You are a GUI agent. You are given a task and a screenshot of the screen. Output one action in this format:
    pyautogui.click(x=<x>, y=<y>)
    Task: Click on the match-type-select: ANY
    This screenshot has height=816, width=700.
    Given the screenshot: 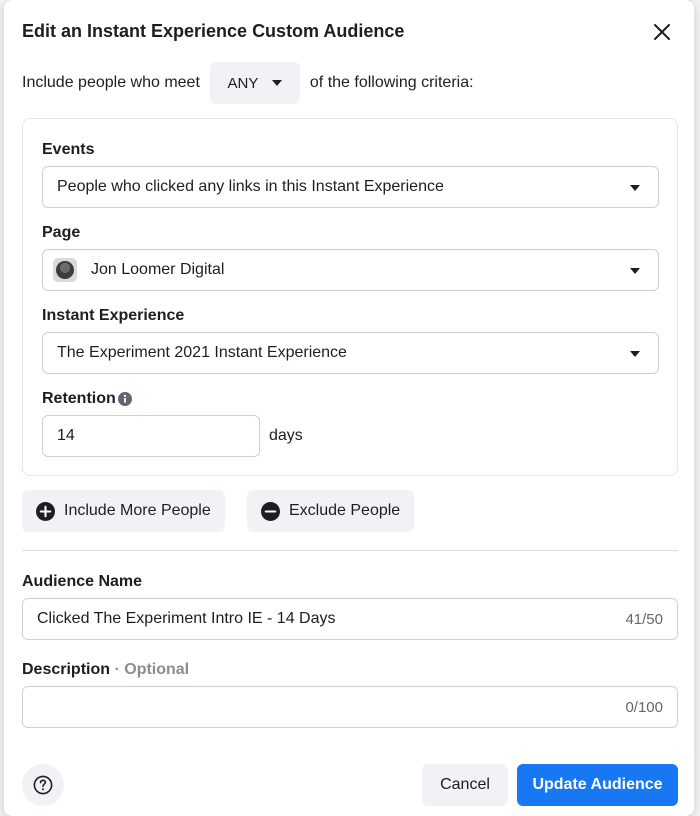 What is the action you would take?
    pyautogui.click(x=254, y=83)
    